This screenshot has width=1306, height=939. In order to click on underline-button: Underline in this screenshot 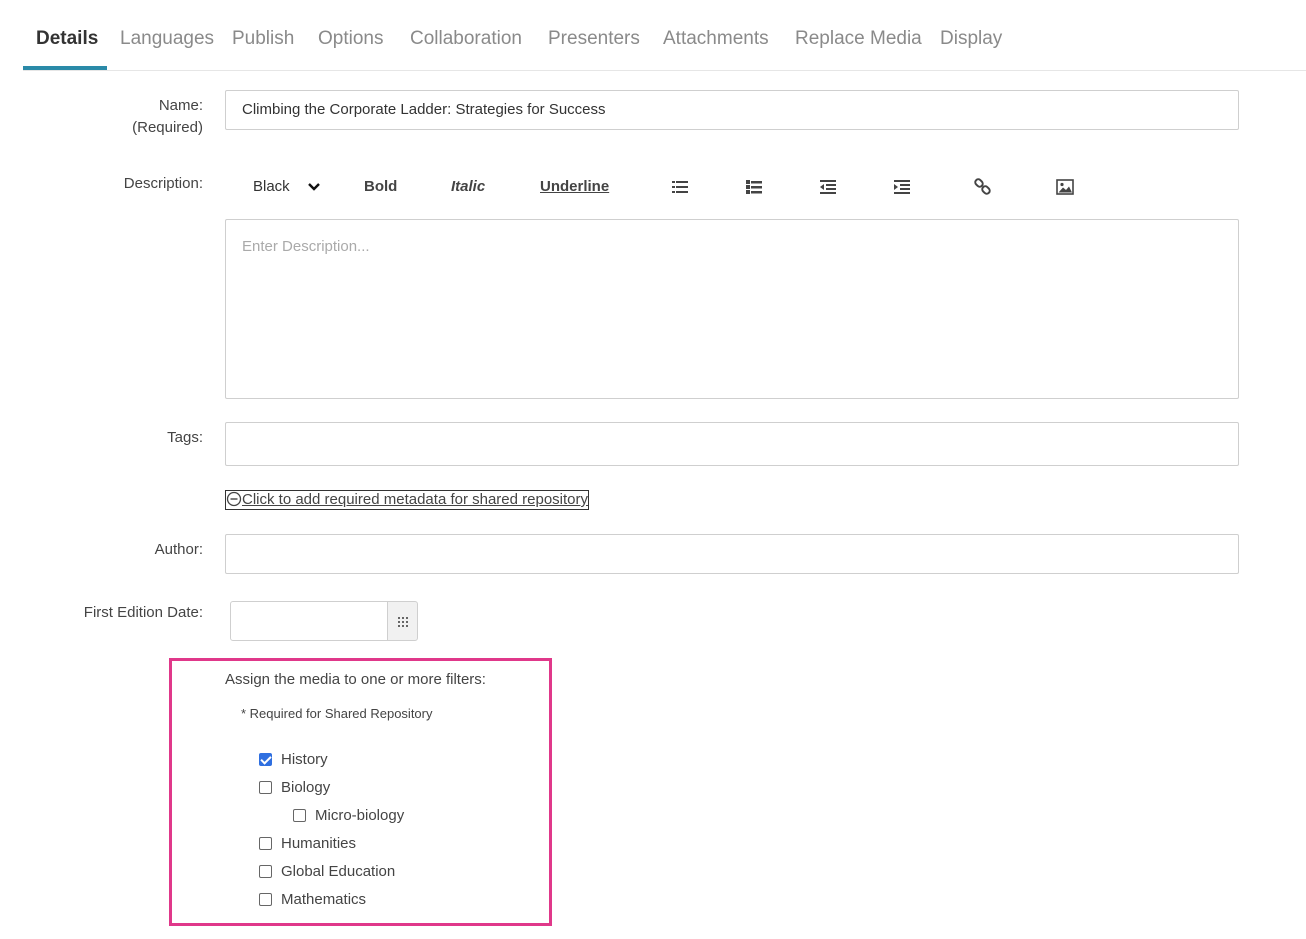, I will do `click(574, 187)`.